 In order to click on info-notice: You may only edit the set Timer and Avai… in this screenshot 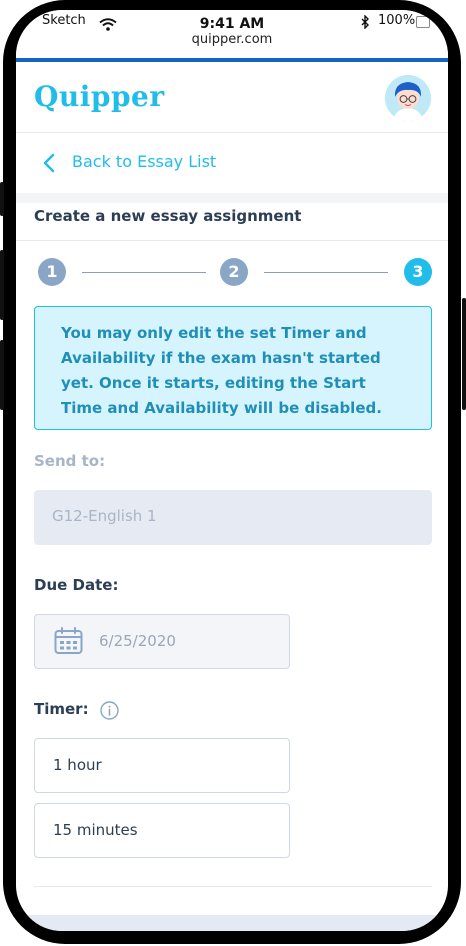, I will do `click(233, 368)`.